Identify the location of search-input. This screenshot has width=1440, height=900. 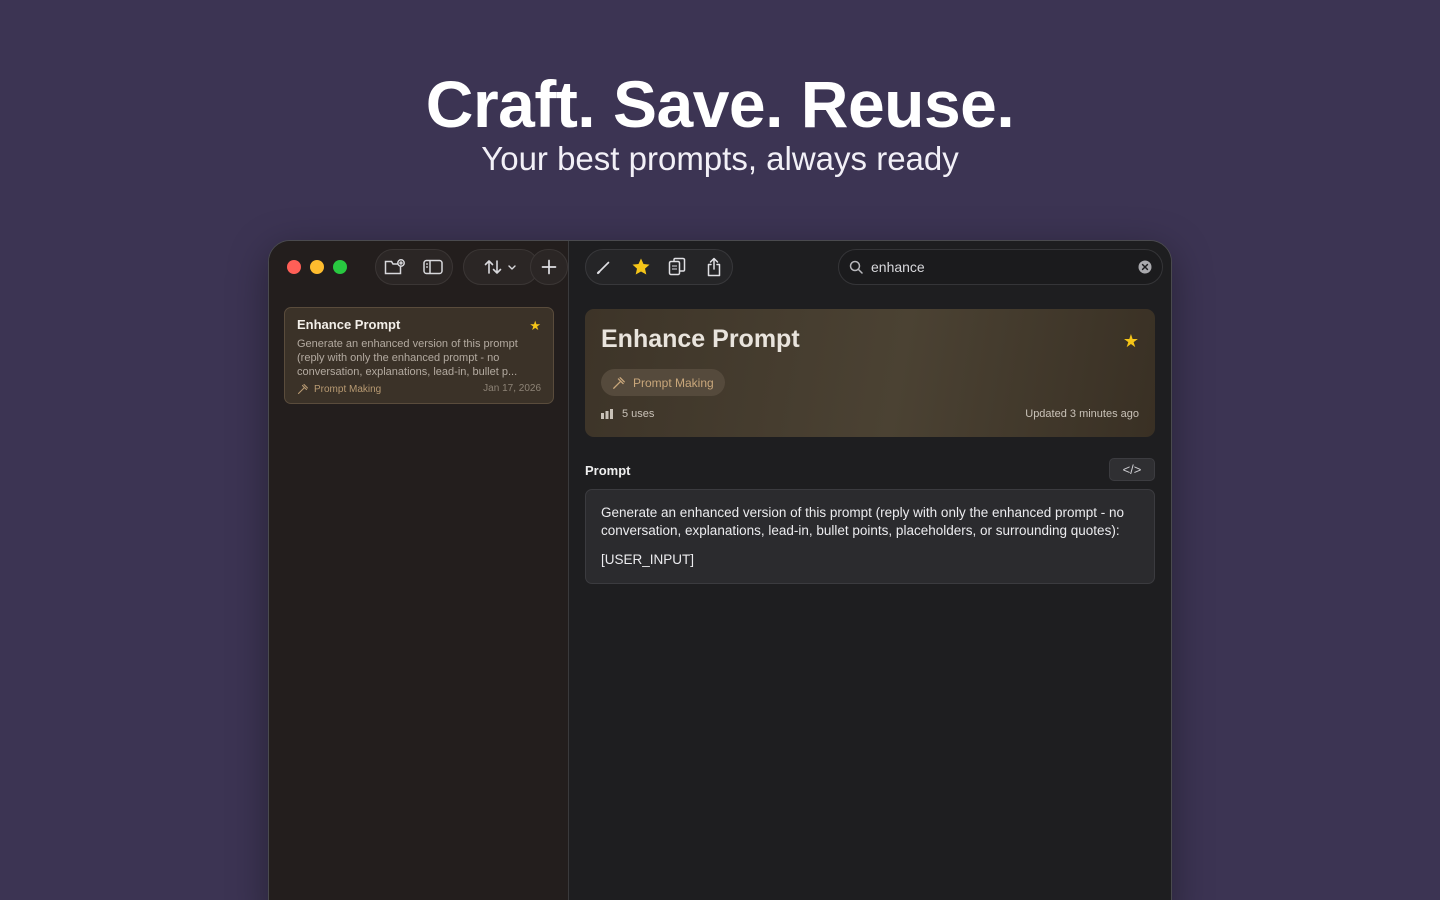
(1004, 267).